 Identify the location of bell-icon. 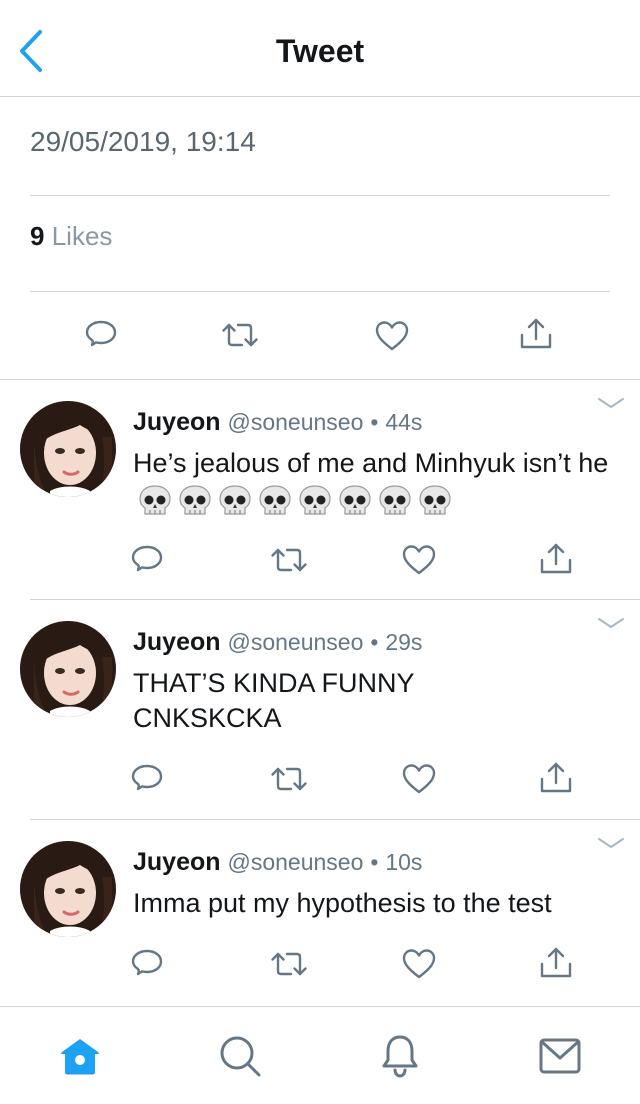
(400, 1056).